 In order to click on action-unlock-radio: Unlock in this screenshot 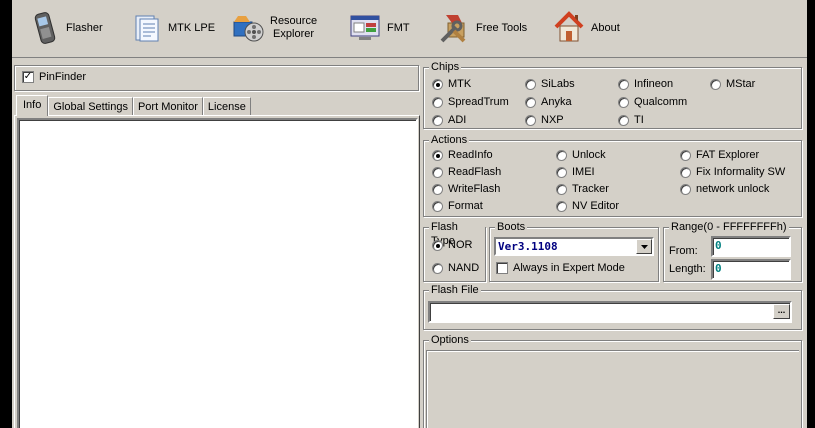, I will do `click(581, 155)`.